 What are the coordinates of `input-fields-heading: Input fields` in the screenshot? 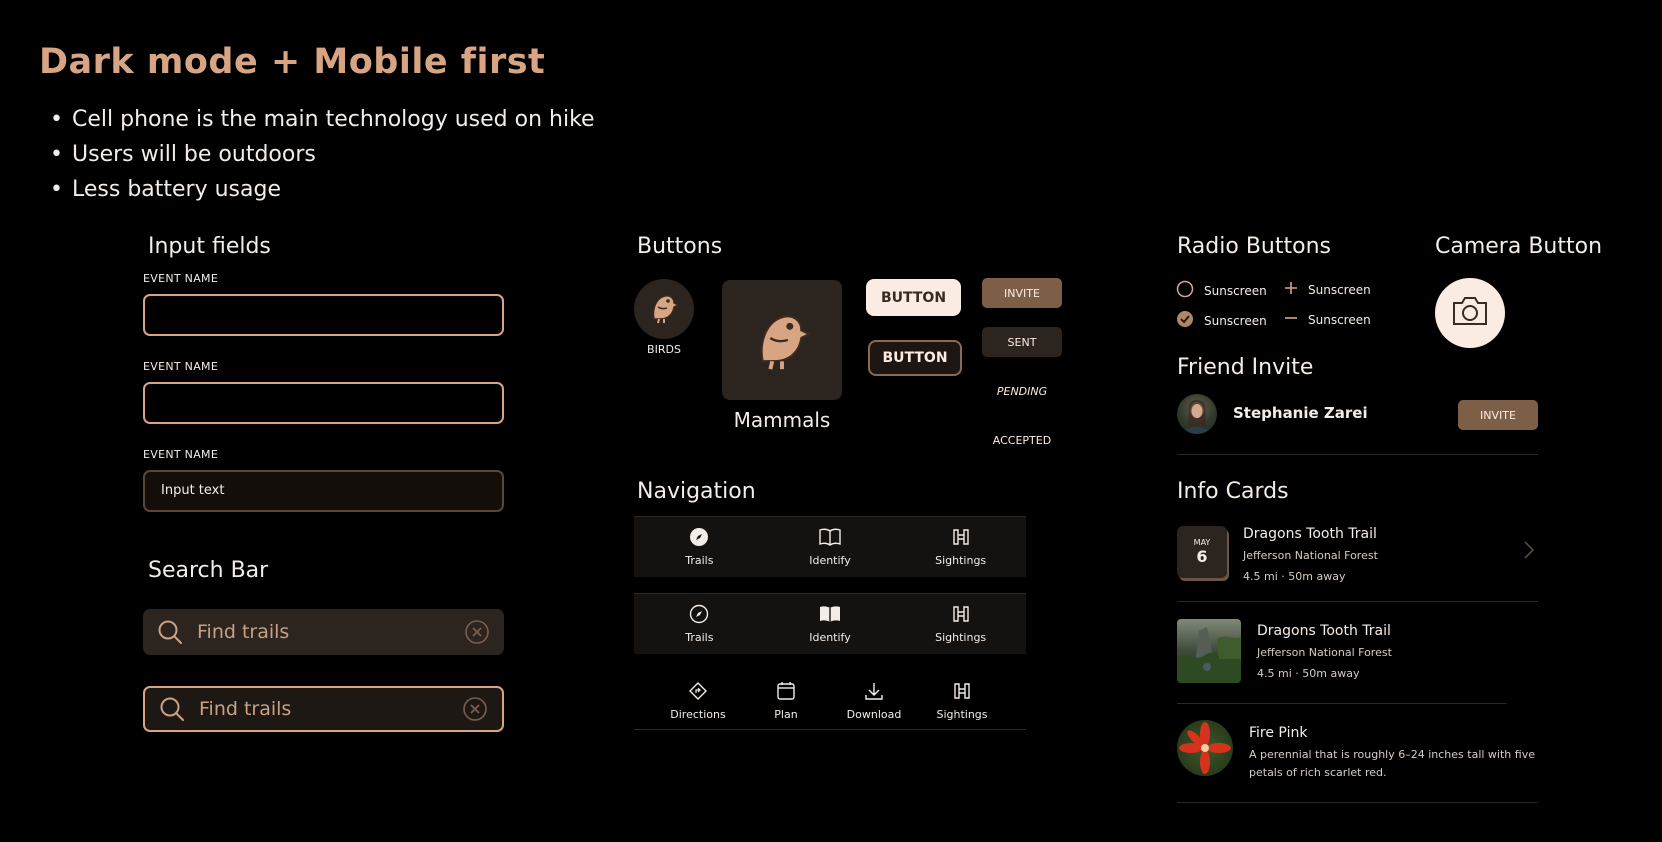 It's located at (209, 246).